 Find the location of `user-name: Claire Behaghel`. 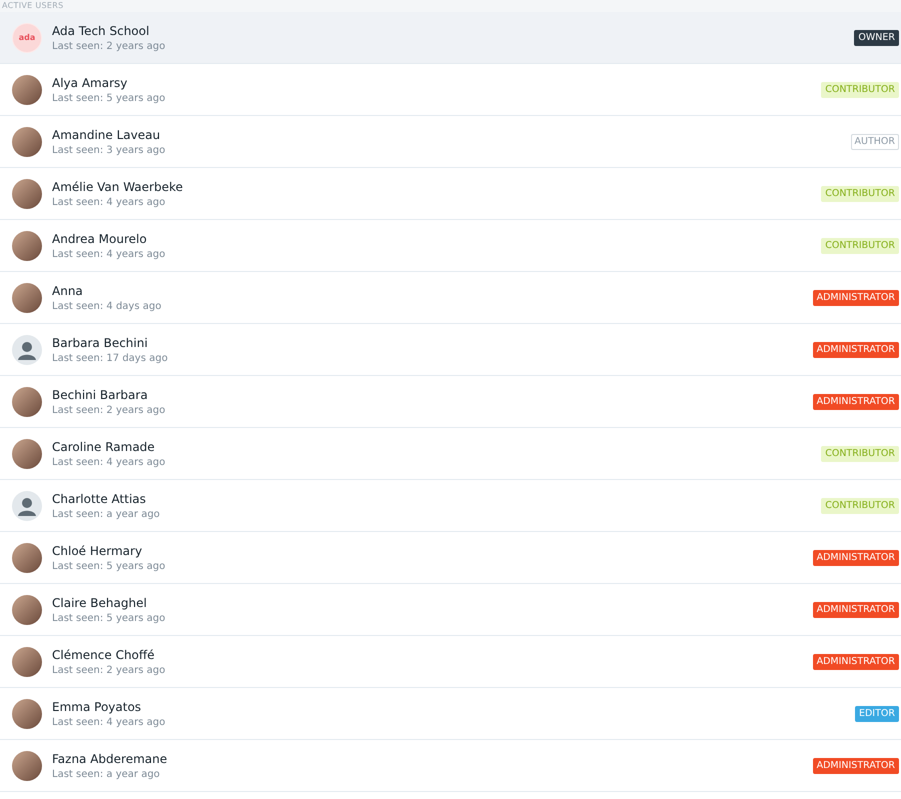

user-name: Claire Behaghel is located at coordinates (100, 603).